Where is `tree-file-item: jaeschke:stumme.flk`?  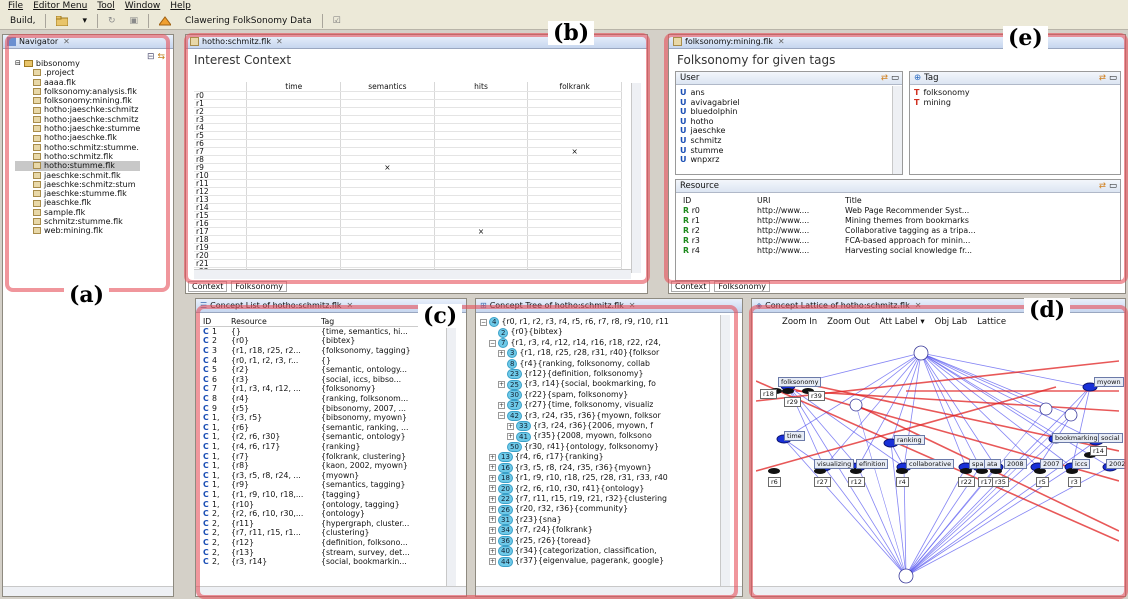
tree-file-item: jaeschke:stumme.flk is located at coordinates (77, 193).